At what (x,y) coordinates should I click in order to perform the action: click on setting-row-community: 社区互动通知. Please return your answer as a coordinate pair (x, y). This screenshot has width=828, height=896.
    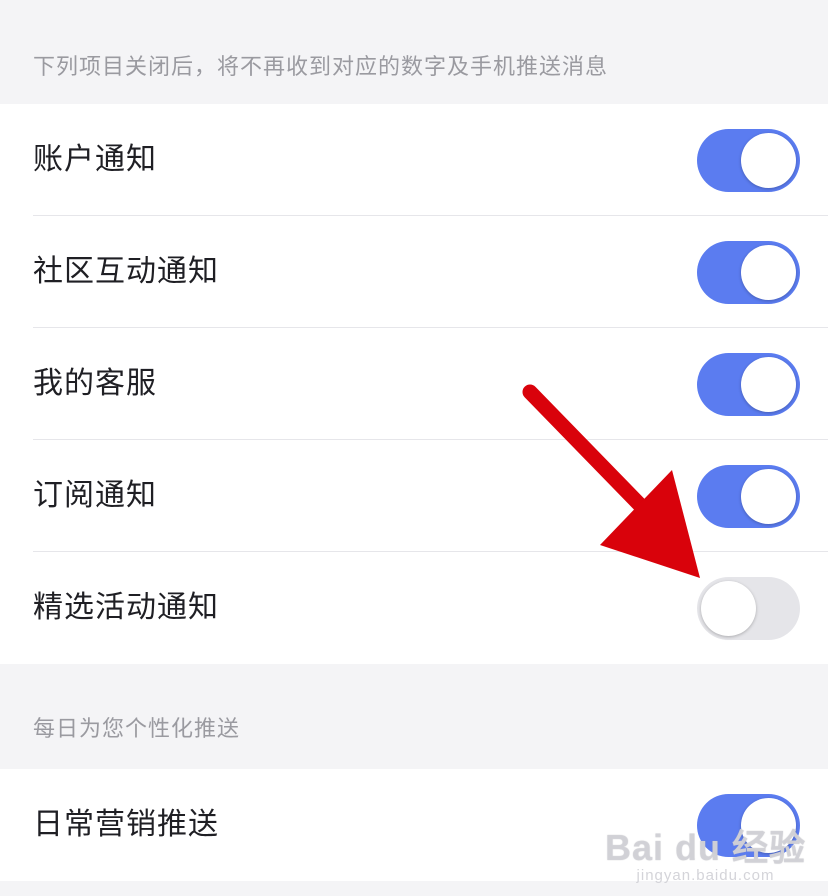
    Looking at the image, I should click on (414, 272).